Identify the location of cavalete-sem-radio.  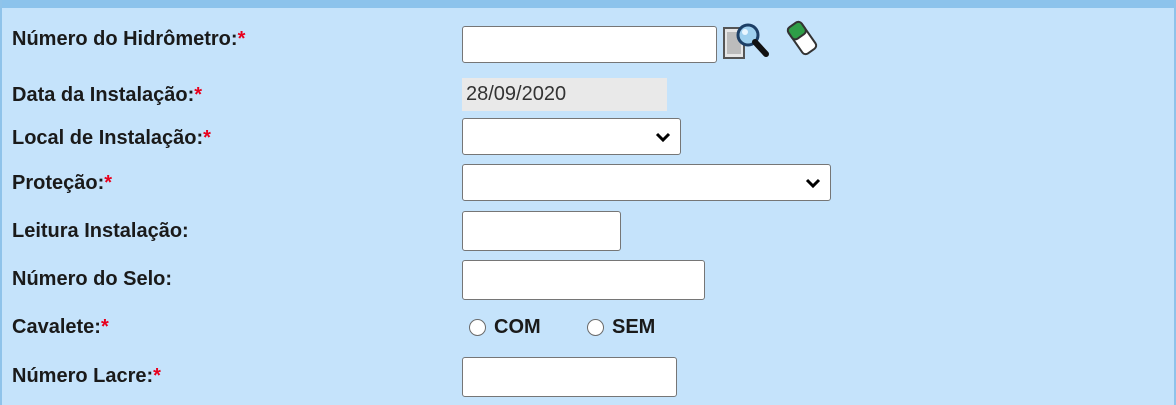
(595, 327).